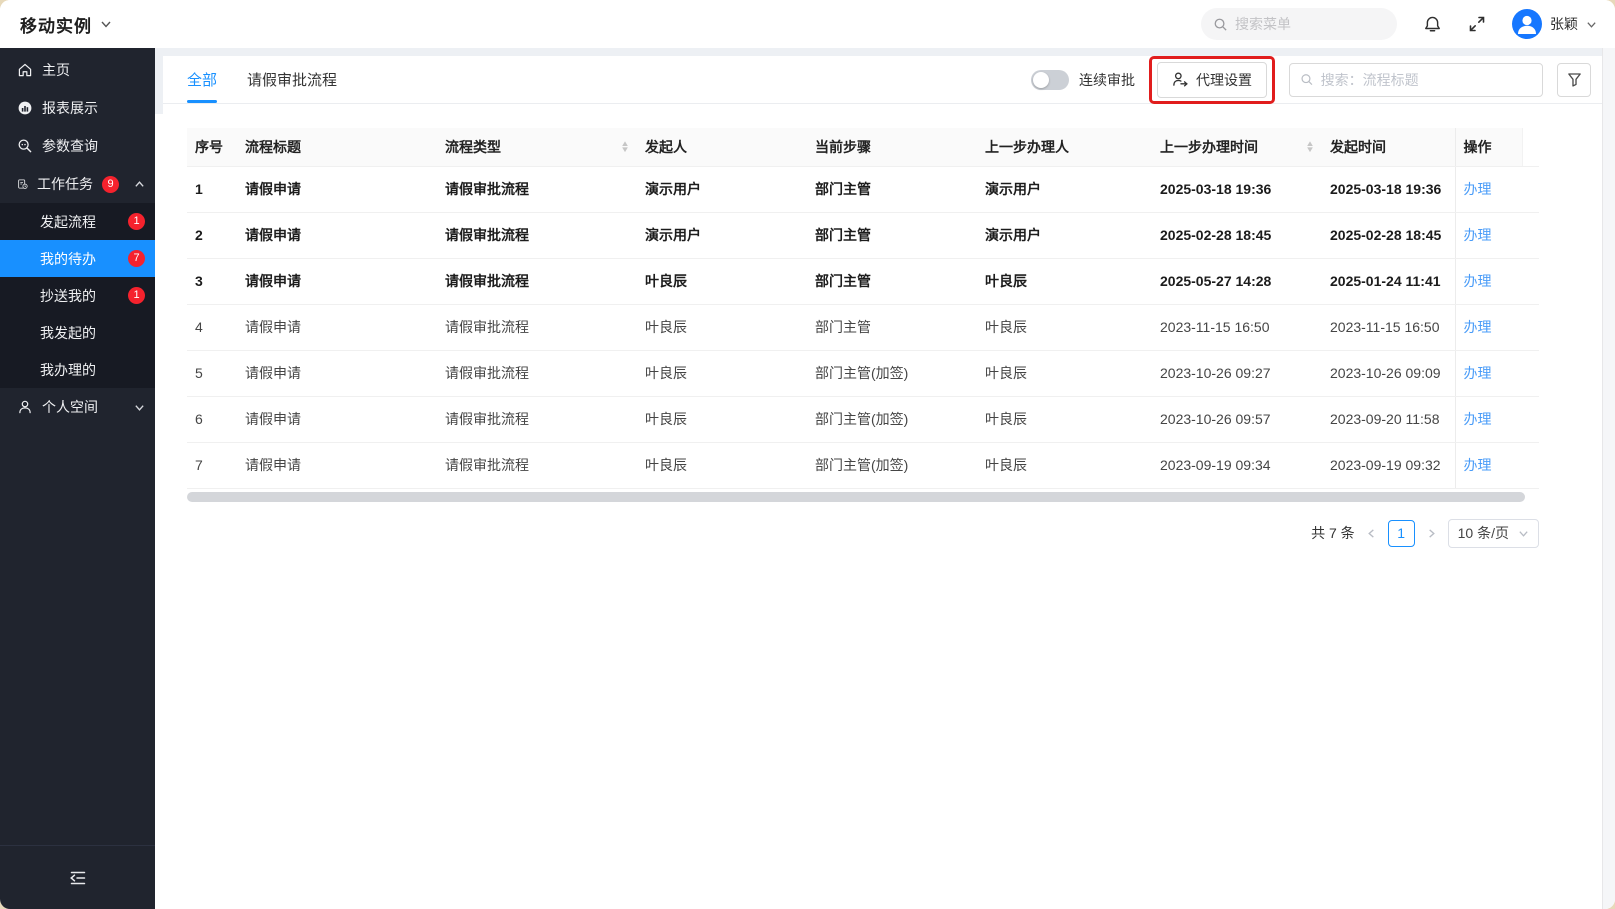  Describe the element at coordinates (1426, 79) in the screenshot. I see `flow-title-search-input` at that location.